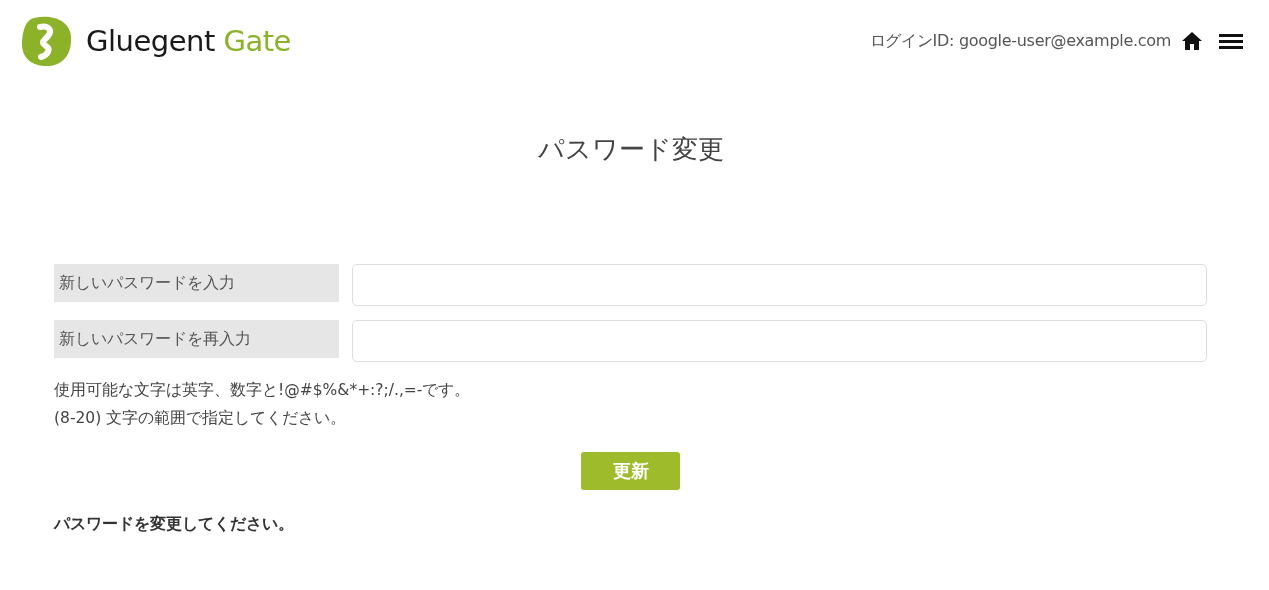 The width and height of the screenshot is (1269, 590). What do you see at coordinates (262, 390) in the screenshot?
I see `hint-text: 使用可能な文字は英字、数字と!@#$%&*+:?;/.,=-です。` at bounding box center [262, 390].